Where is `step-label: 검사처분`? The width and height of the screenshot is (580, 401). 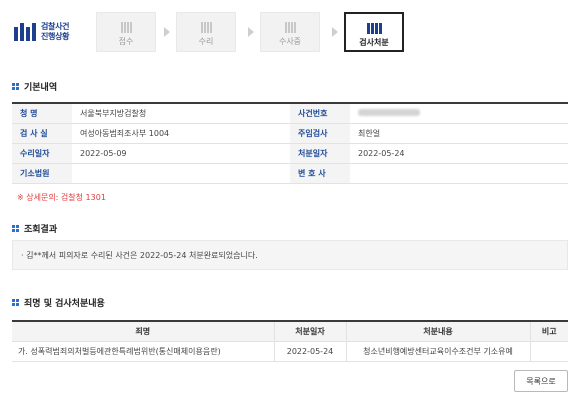
step-label: 검사처분 is located at coordinates (374, 42).